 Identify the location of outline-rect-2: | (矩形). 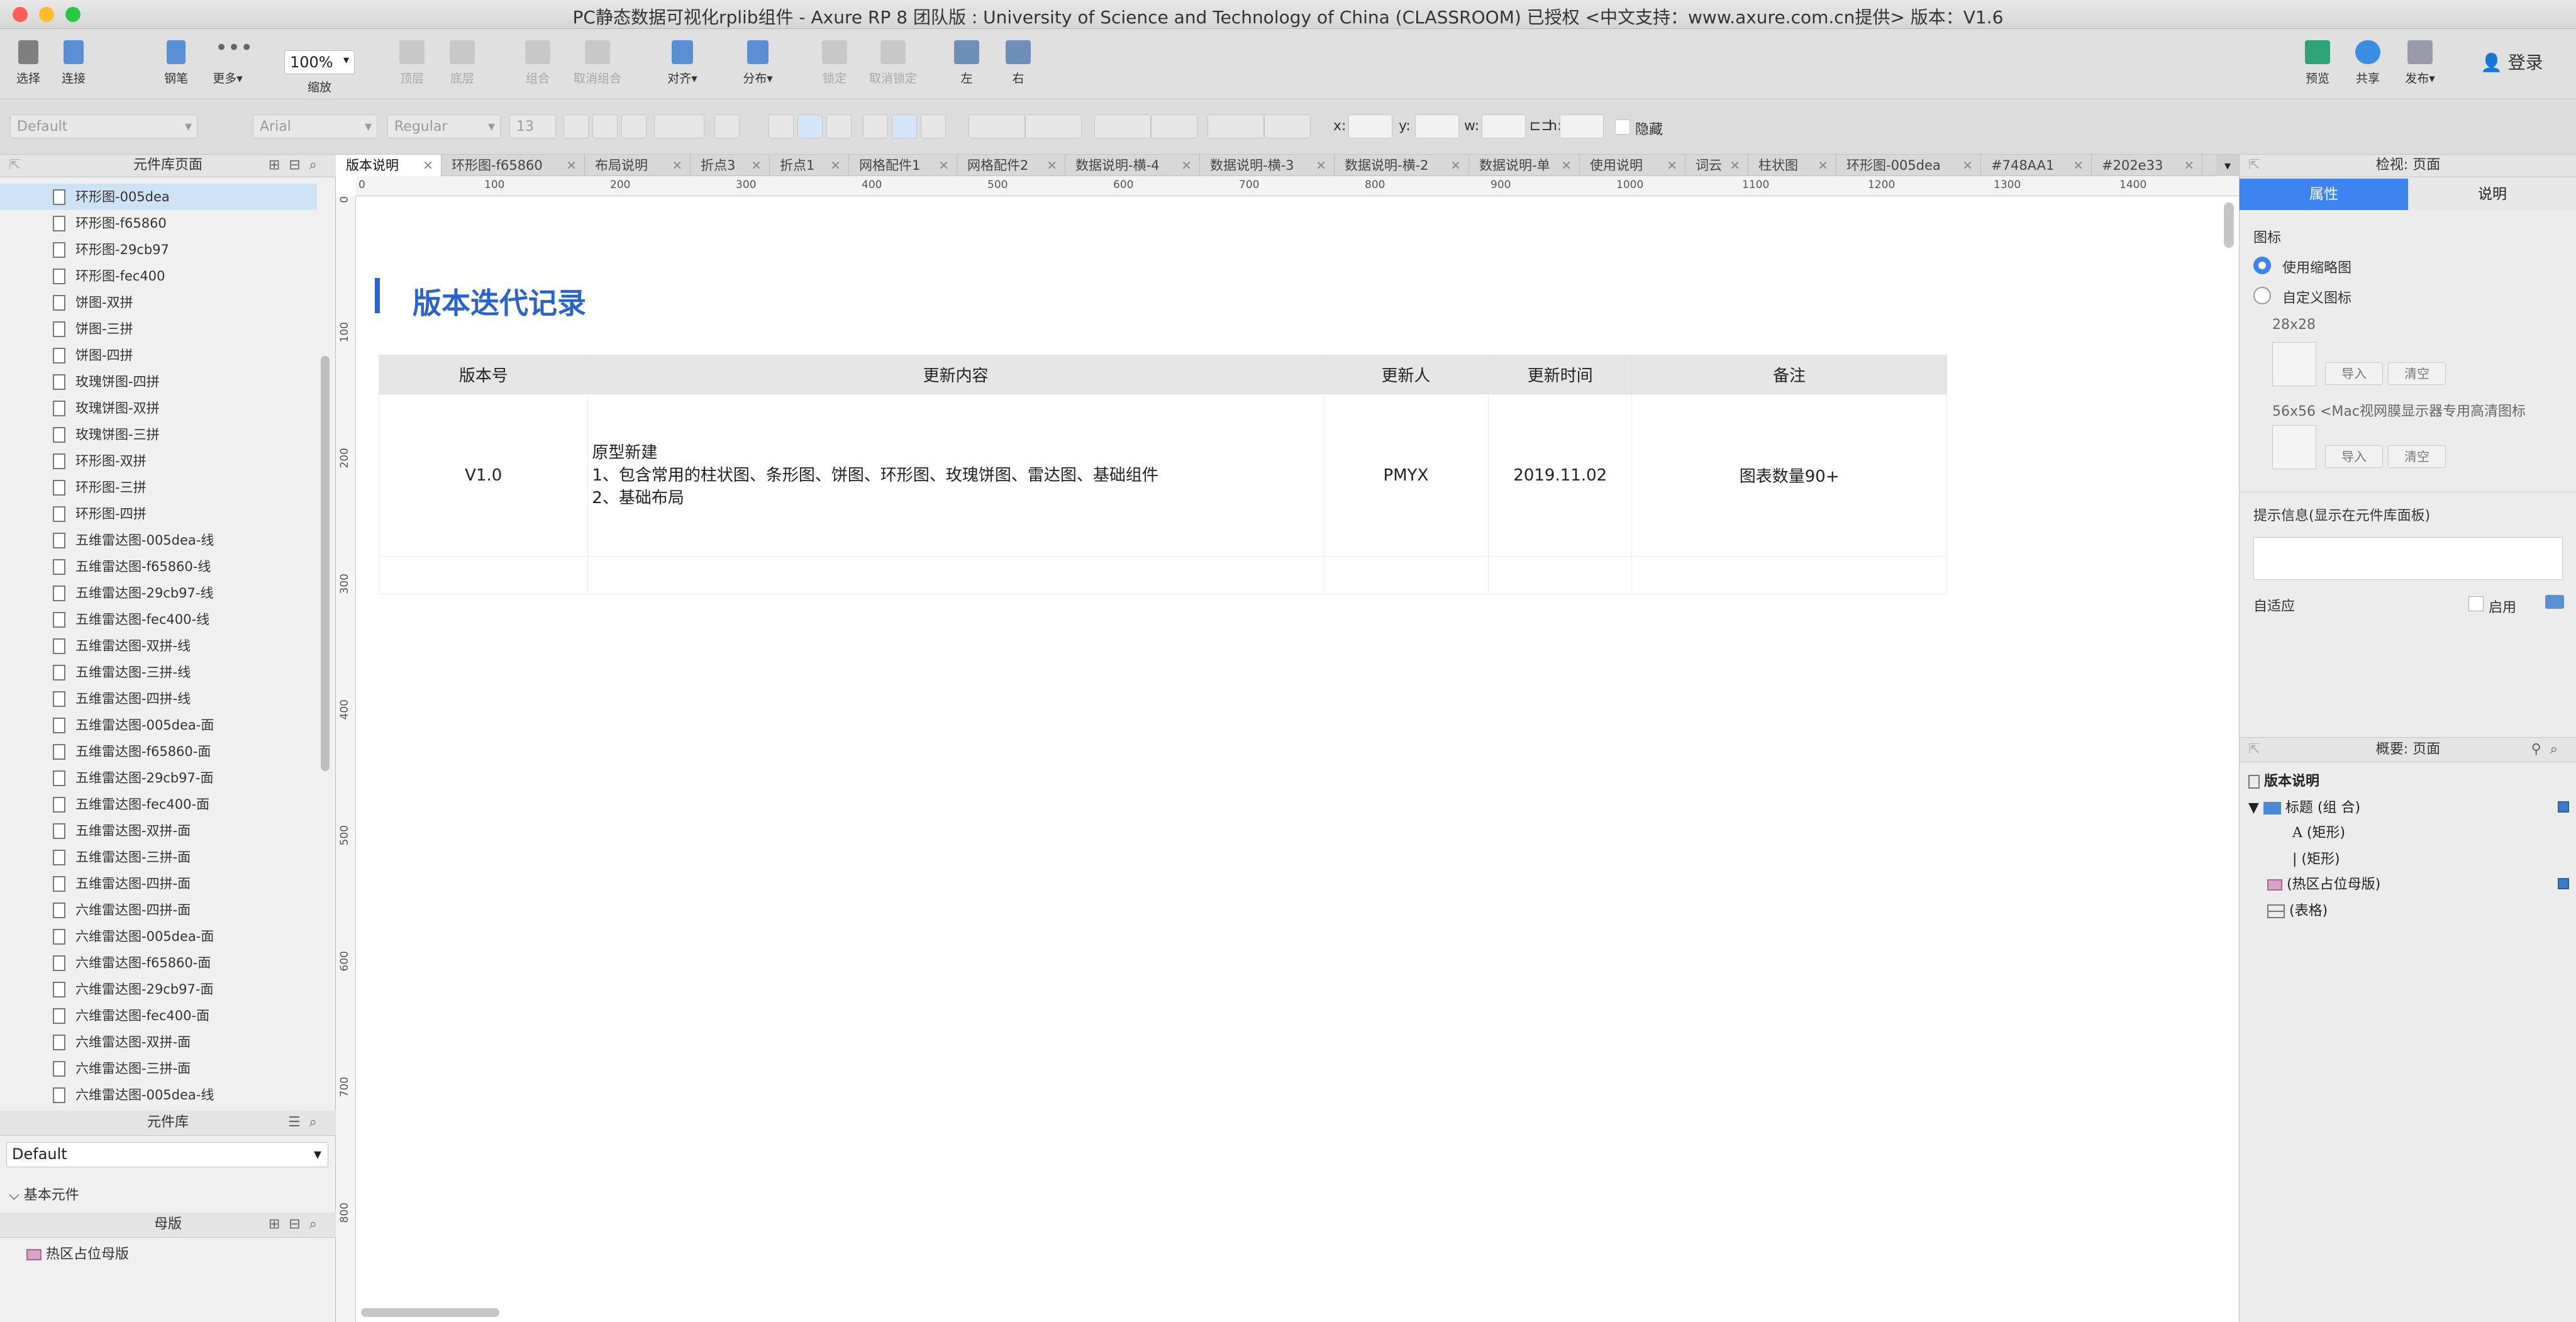
(2316, 858).